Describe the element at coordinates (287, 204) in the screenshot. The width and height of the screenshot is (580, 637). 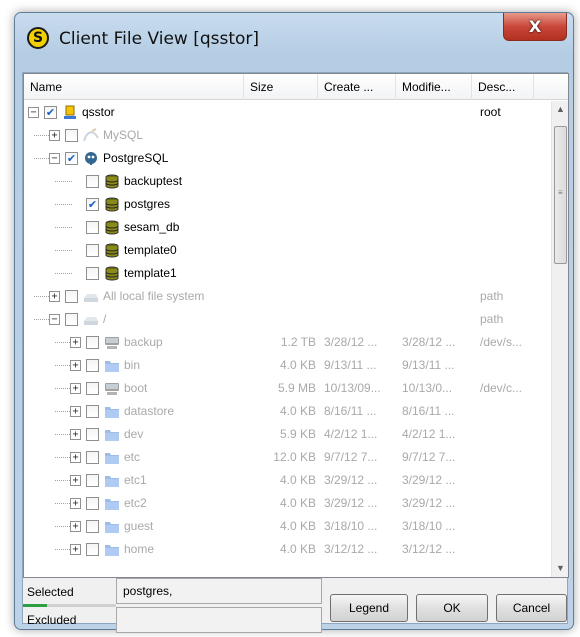
I see `tree-row: ✔ postgres` at that location.